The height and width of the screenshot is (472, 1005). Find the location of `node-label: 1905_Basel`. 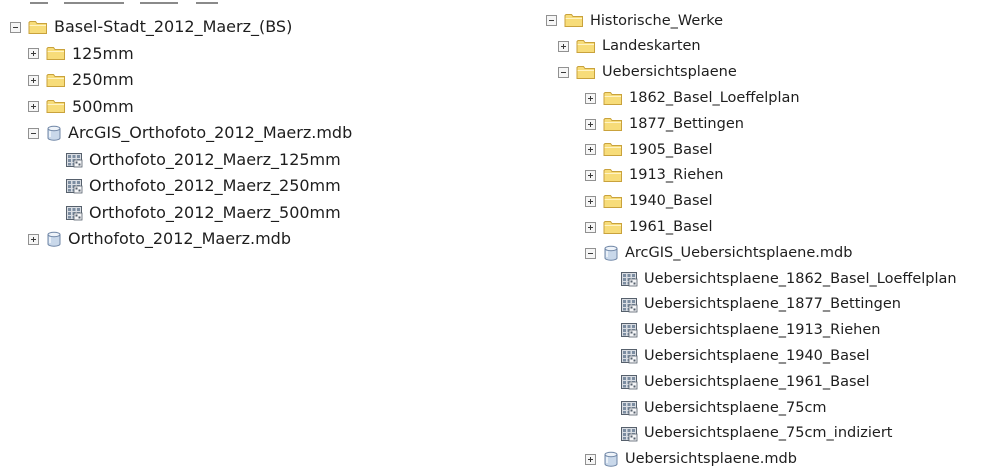

node-label: 1905_Basel is located at coordinates (671, 149).